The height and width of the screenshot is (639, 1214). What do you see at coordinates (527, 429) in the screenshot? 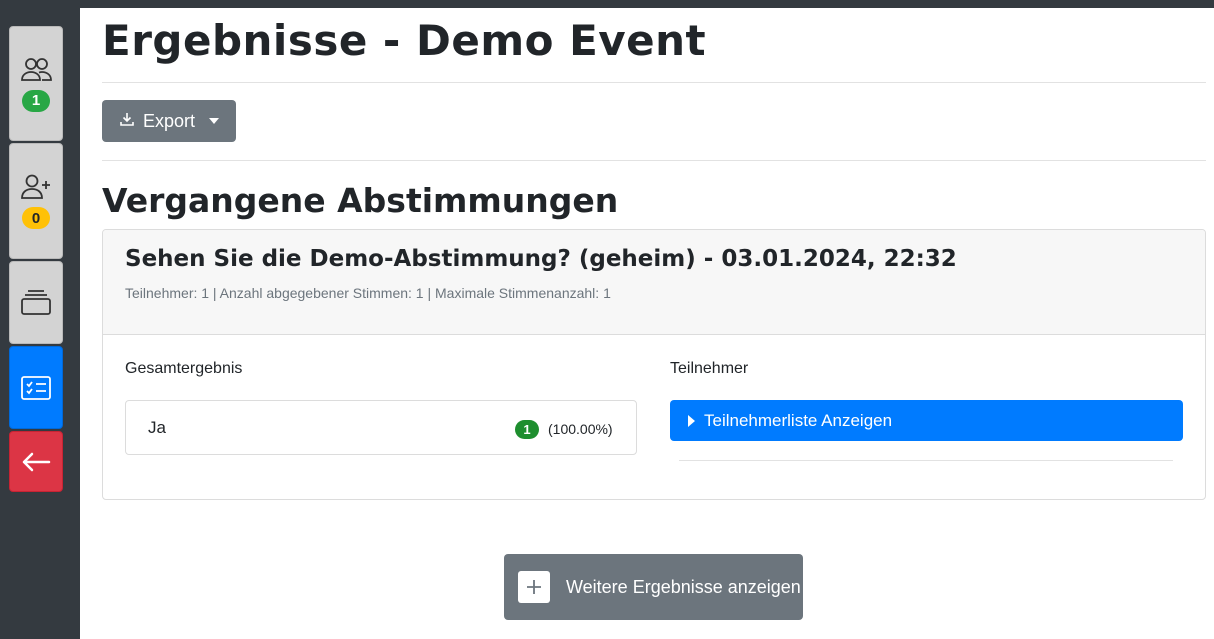
I see `vote-count-badge: 1` at bounding box center [527, 429].